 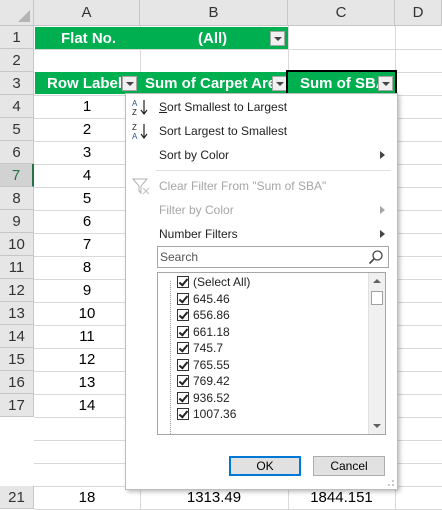 What do you see at coordinates (377, 298) in the screenshot?
I see `scroll-thumb` at bounding box center [377, 298].